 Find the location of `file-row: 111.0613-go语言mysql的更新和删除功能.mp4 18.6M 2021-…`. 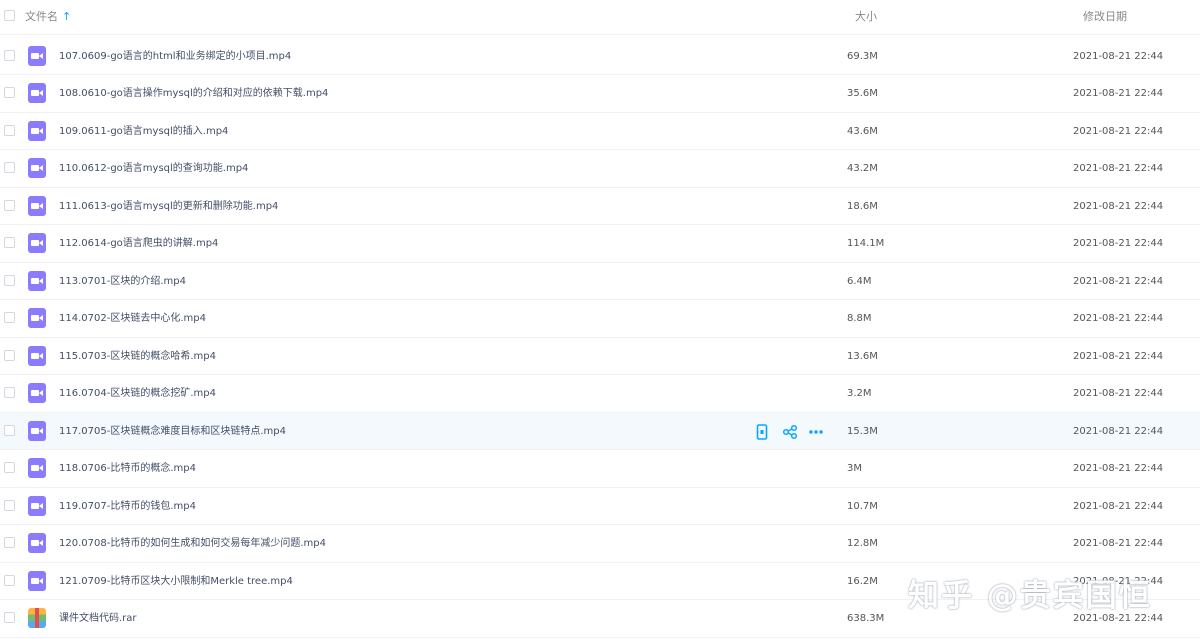

file-row: 111.0613-go语言mysql的更新和删除功能.mp4 18.6M 2021-… is located at coordinates (600, 206).